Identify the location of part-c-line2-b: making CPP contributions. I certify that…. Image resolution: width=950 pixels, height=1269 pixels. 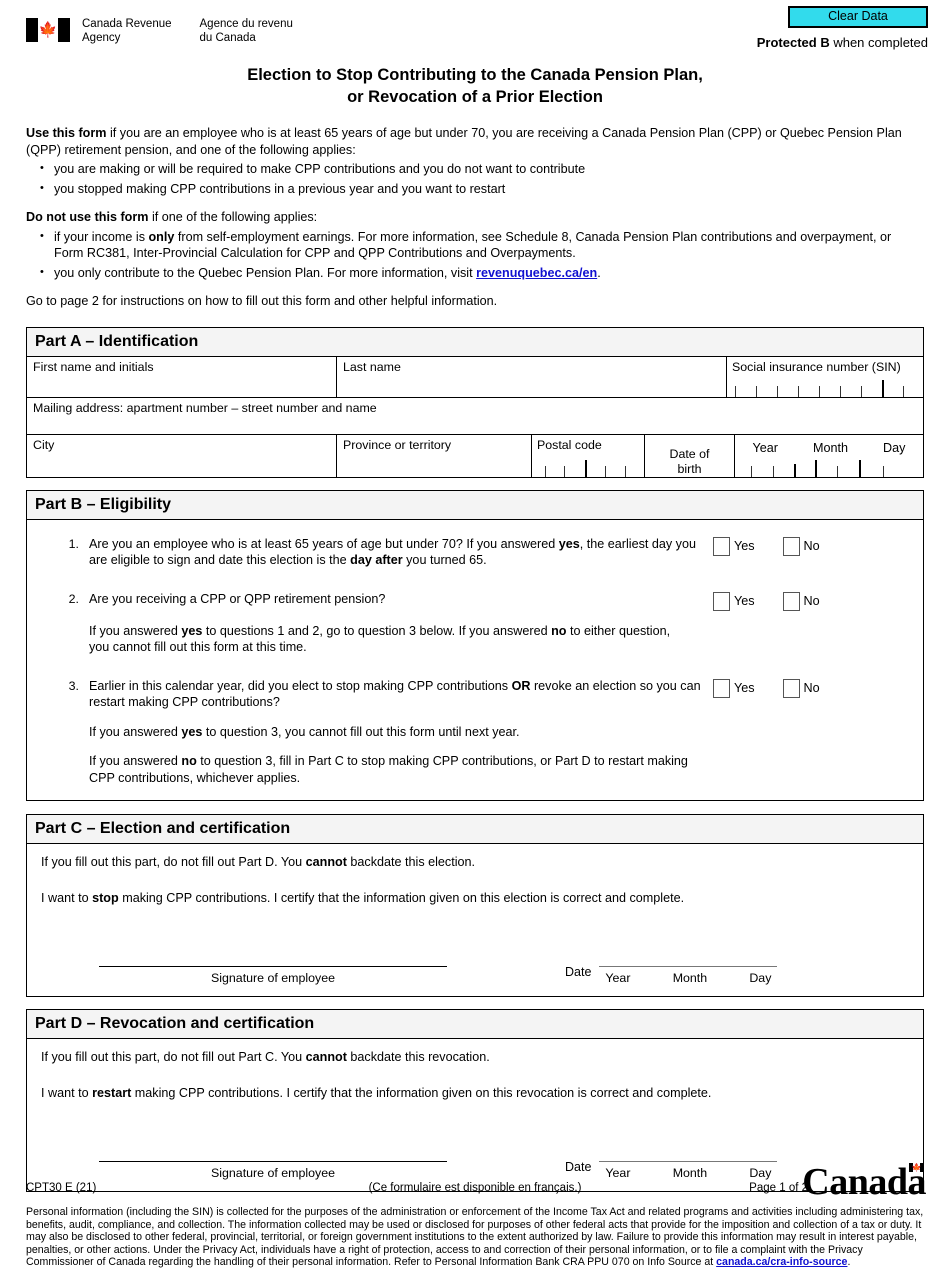
(401, 897).